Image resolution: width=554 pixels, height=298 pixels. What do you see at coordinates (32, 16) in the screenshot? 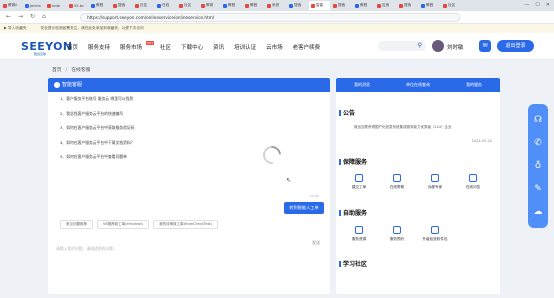
I see `reload-icon: ↻` at bounding box center [32, 16].